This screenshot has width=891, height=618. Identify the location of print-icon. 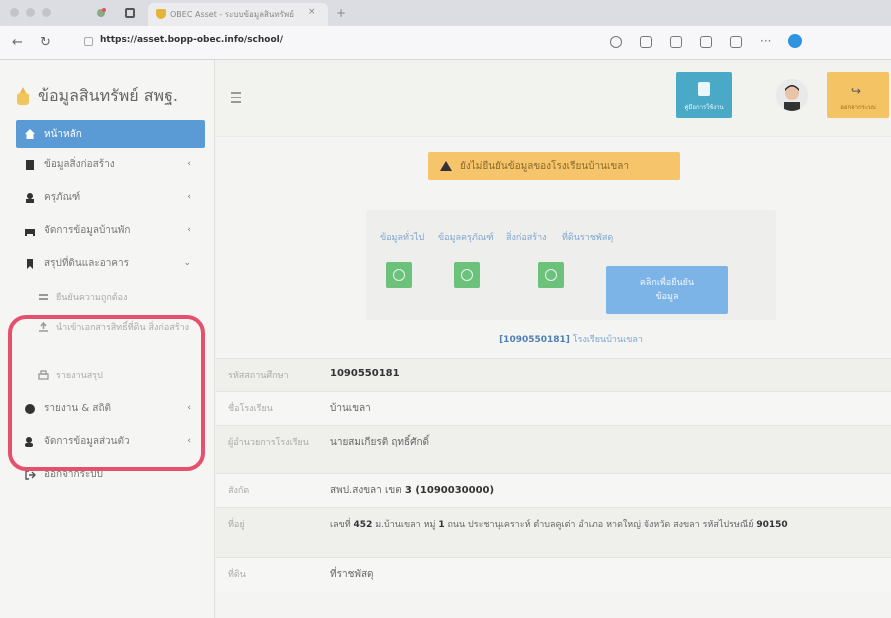
(43, 374).